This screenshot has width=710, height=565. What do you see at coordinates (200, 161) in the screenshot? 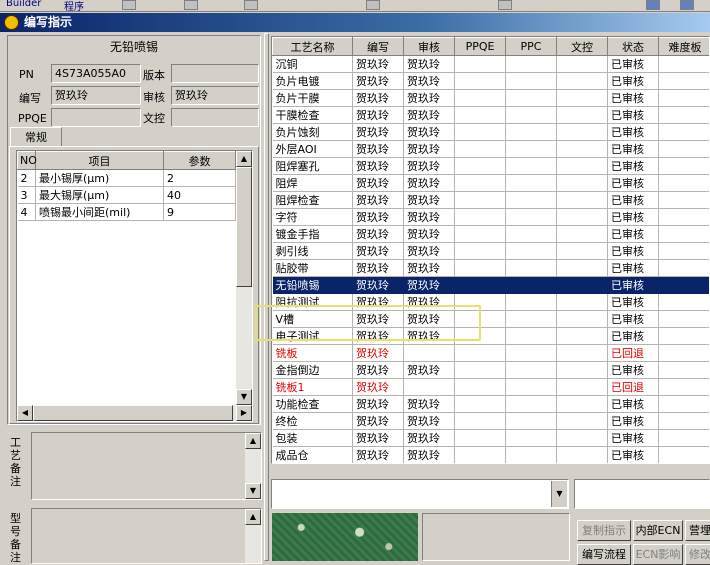
I see `param-header-value: 参数` at bounding box center [200, 161].